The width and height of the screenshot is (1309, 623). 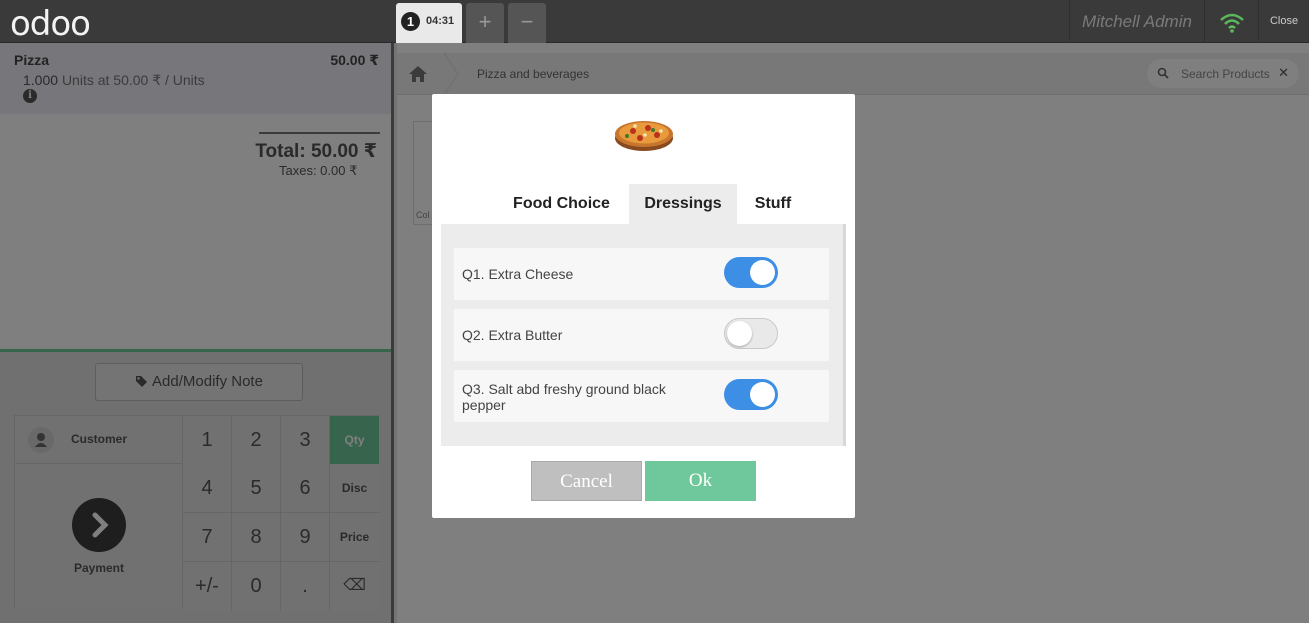 I want to click on odoo-logo: odoo, so click(x=50, y=24).